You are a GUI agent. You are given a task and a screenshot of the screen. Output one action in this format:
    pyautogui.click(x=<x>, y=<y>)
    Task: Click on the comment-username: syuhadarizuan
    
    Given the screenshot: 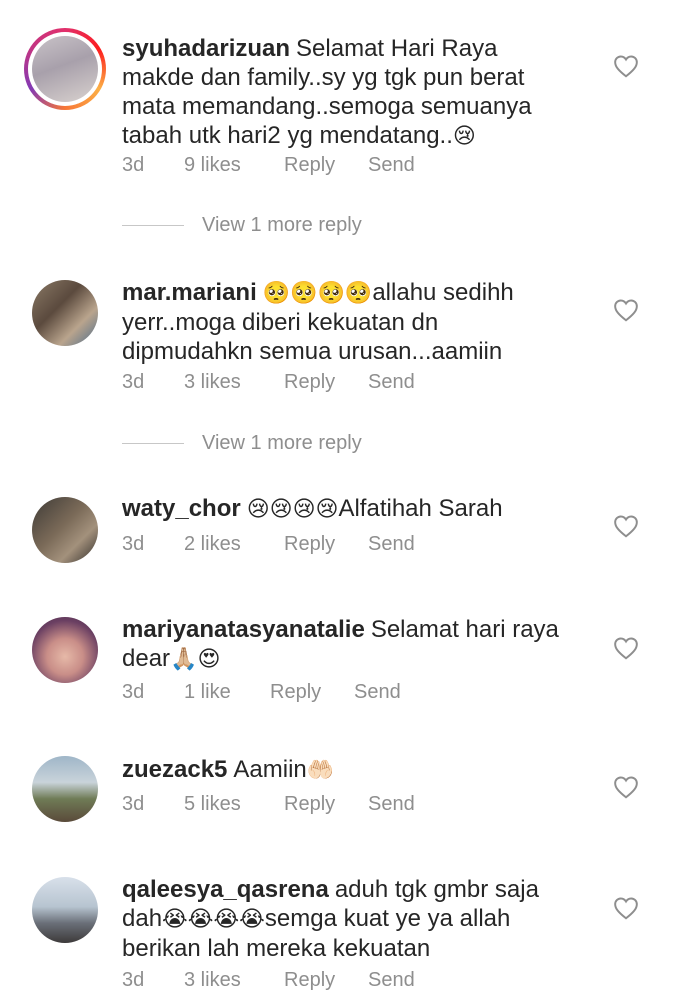 What is the action you would take?
    pyautogui.click(x=206, y=48)
    